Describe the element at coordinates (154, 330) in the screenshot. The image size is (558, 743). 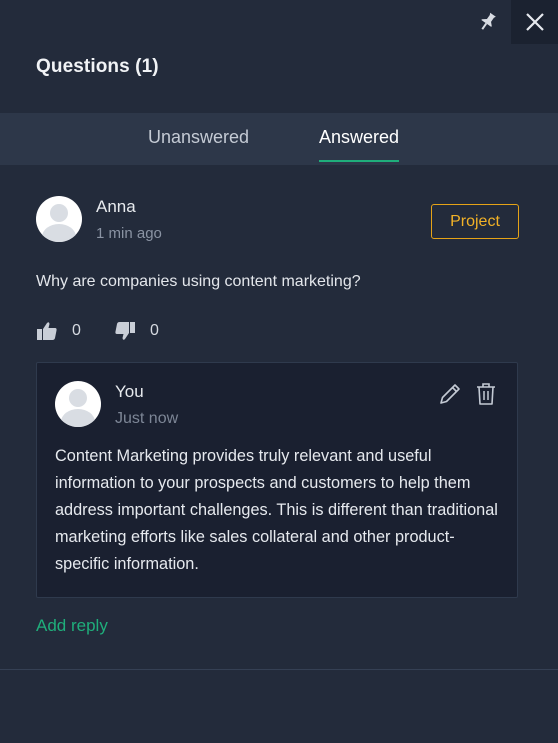
I see `downvote-count: 0` at that location.